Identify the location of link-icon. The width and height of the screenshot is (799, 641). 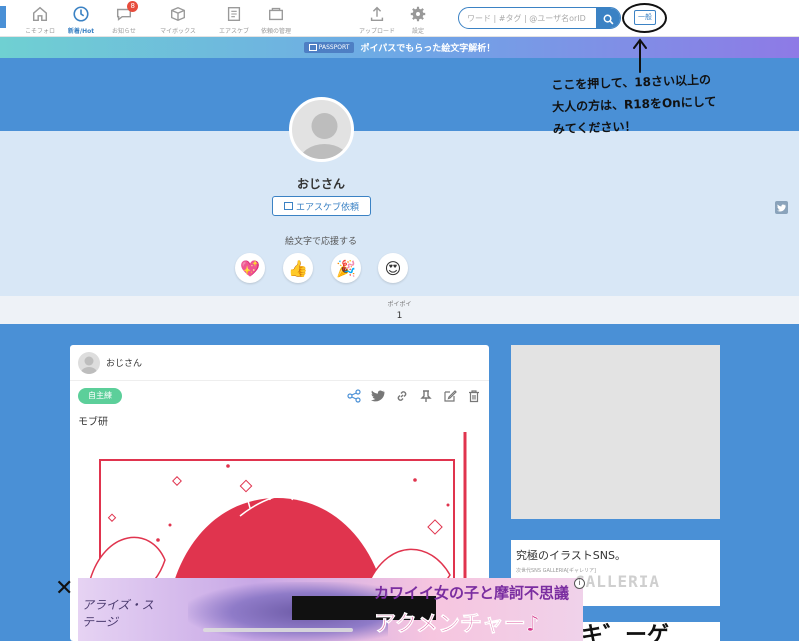
(402, 396).